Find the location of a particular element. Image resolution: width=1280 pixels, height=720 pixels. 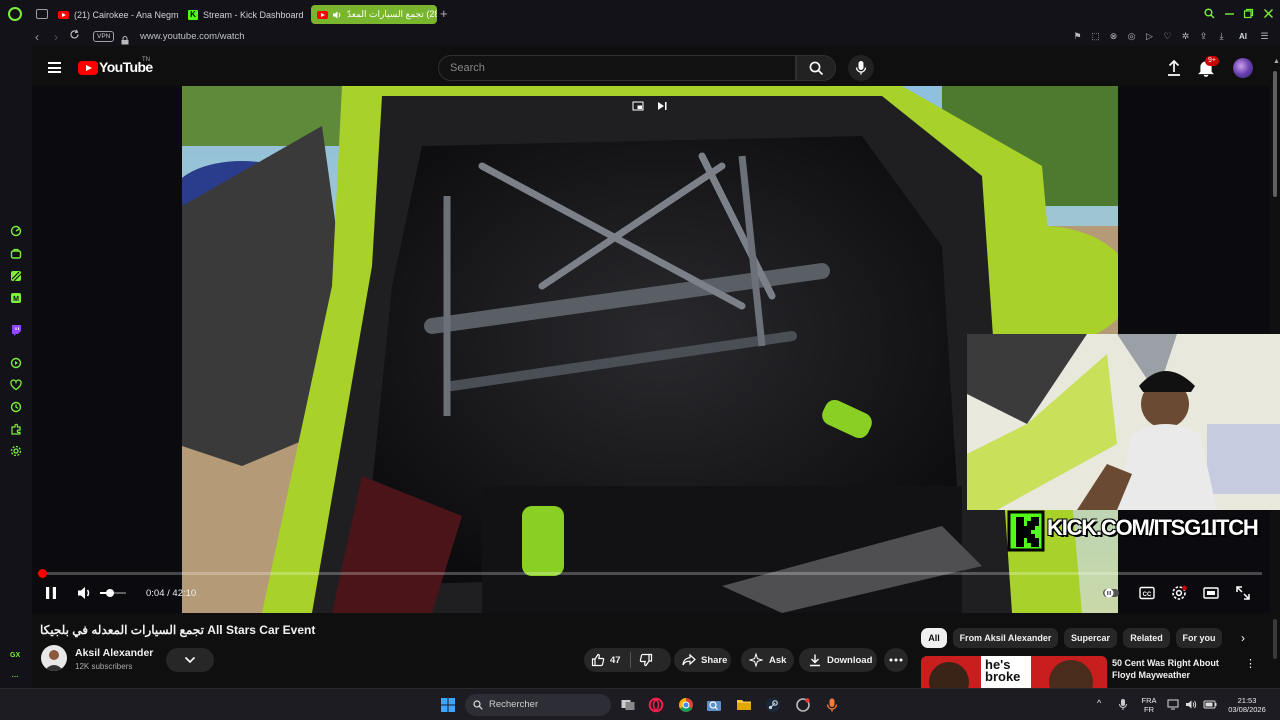

download-icon is located at coordinates (815, 660).